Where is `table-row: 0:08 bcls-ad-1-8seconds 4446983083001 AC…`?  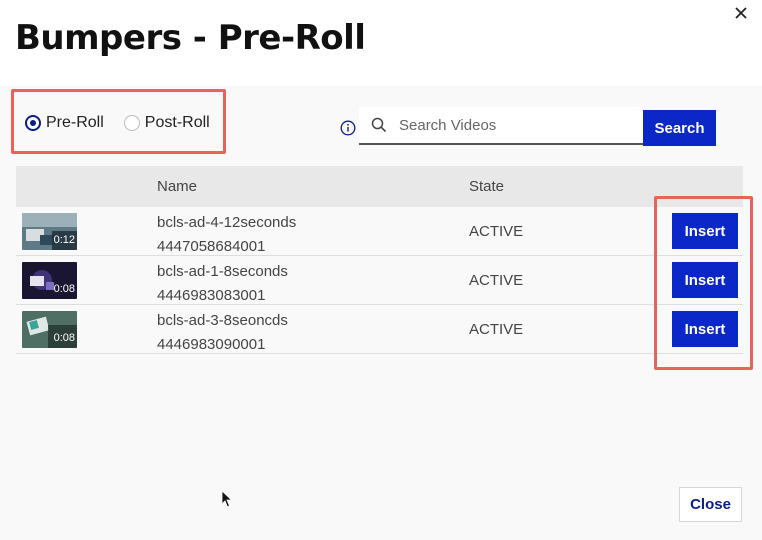
table-row: 0:08 bcls-ad-1-8seconds 4446983083001 AC… is located at coordinates (379, 280).